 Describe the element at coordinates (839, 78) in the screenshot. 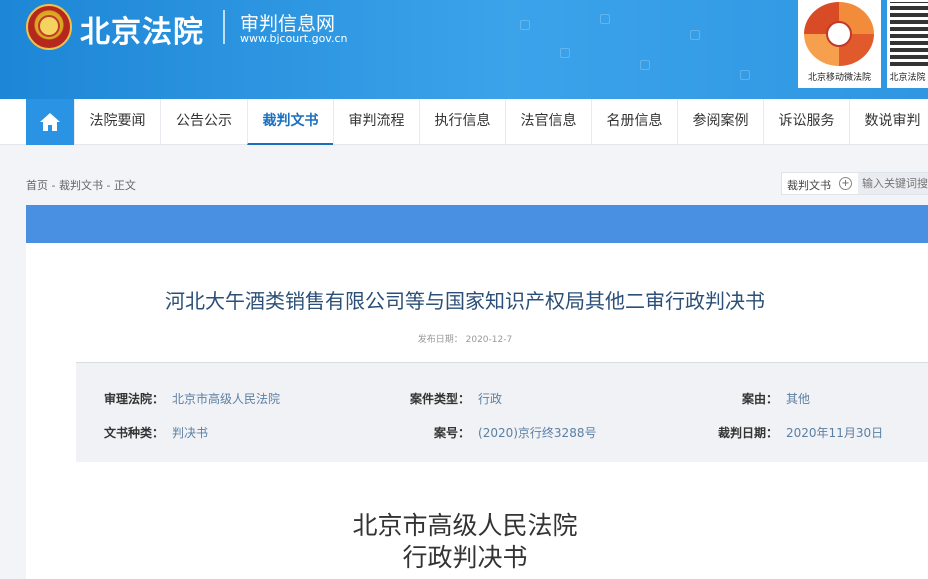

I see `qr-label: 北京移动微法院` at that location.